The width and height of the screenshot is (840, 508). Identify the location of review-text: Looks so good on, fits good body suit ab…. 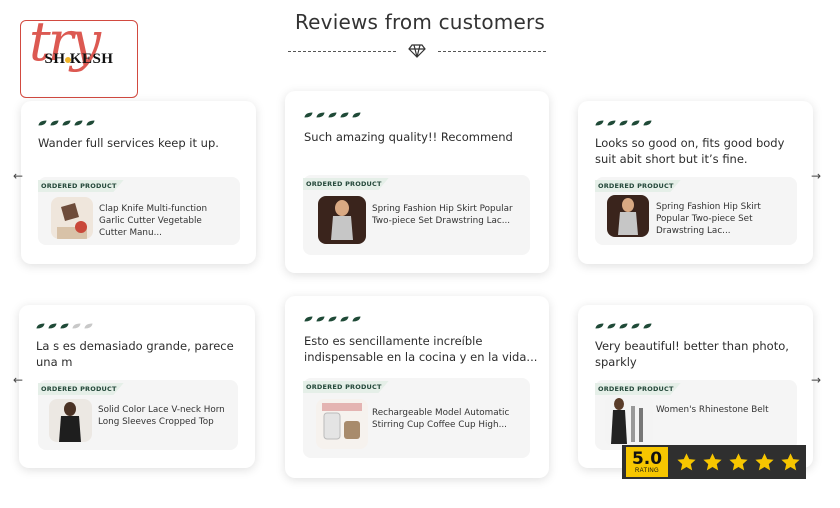
(690, 151).